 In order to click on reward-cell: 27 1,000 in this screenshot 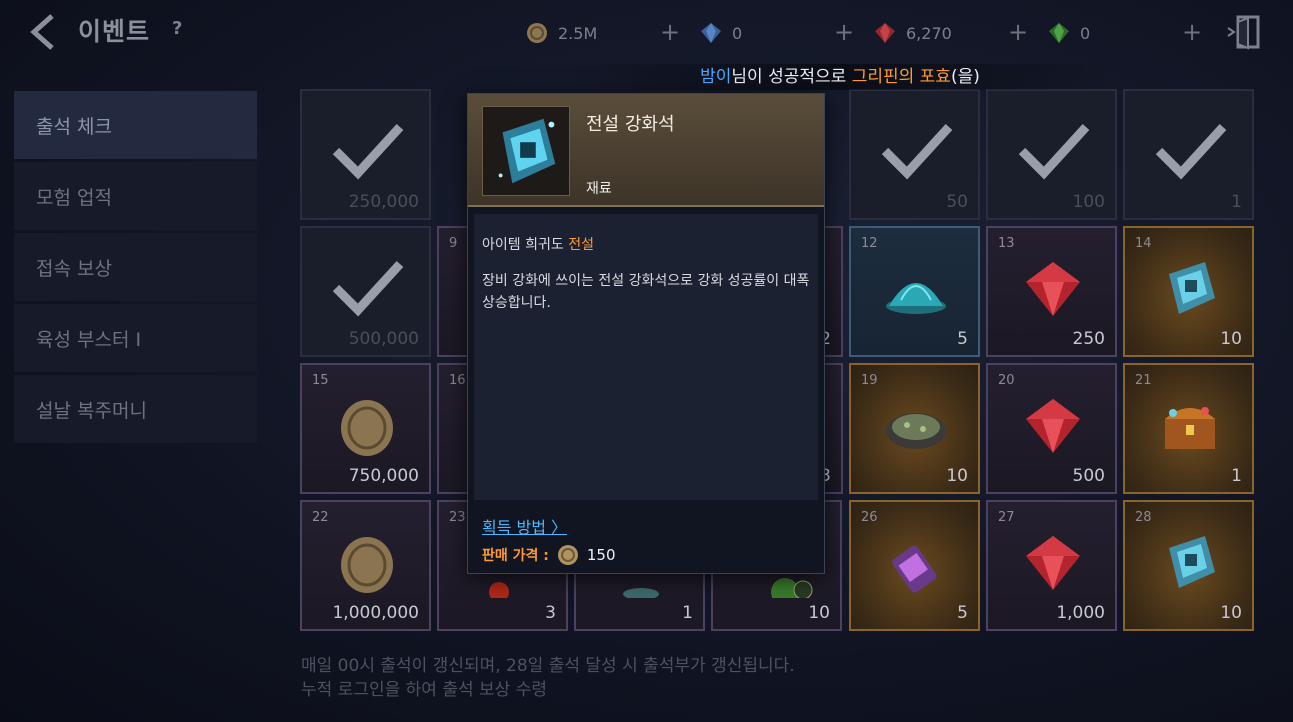, I will do `click(1051, 565)`.